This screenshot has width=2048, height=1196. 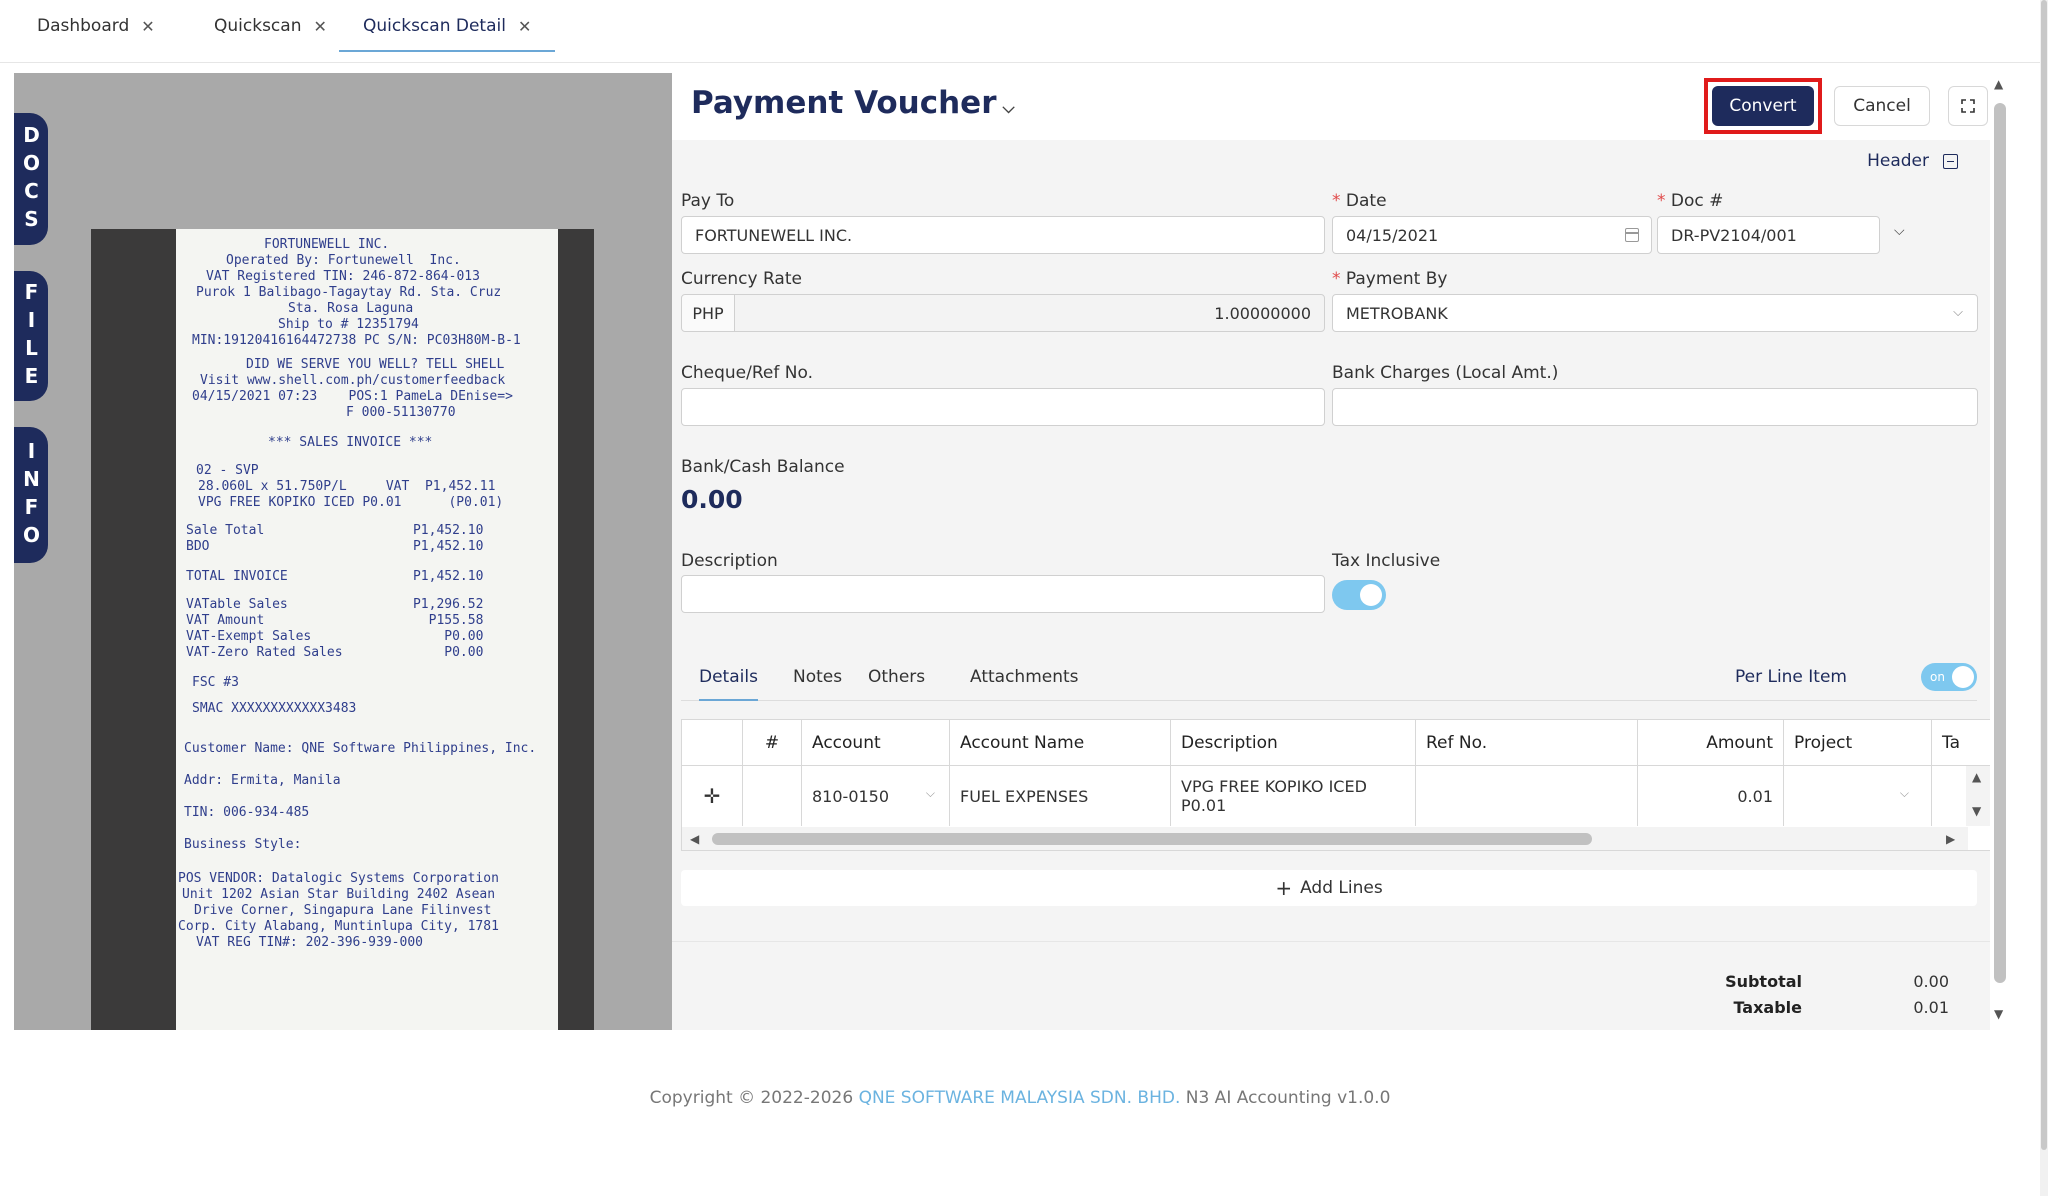 I want to click on table-header-account-name: Account Name, so click(x=1060, y=743).